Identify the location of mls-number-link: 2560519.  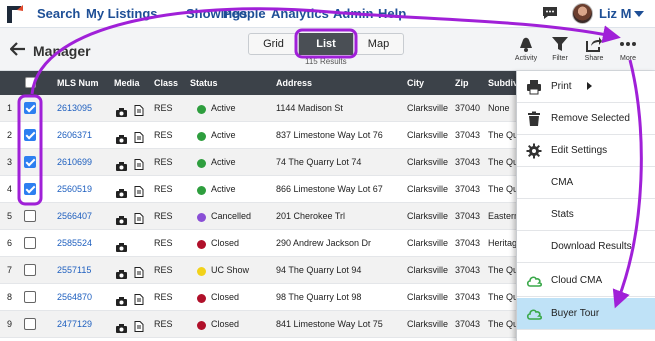
(74, 189).